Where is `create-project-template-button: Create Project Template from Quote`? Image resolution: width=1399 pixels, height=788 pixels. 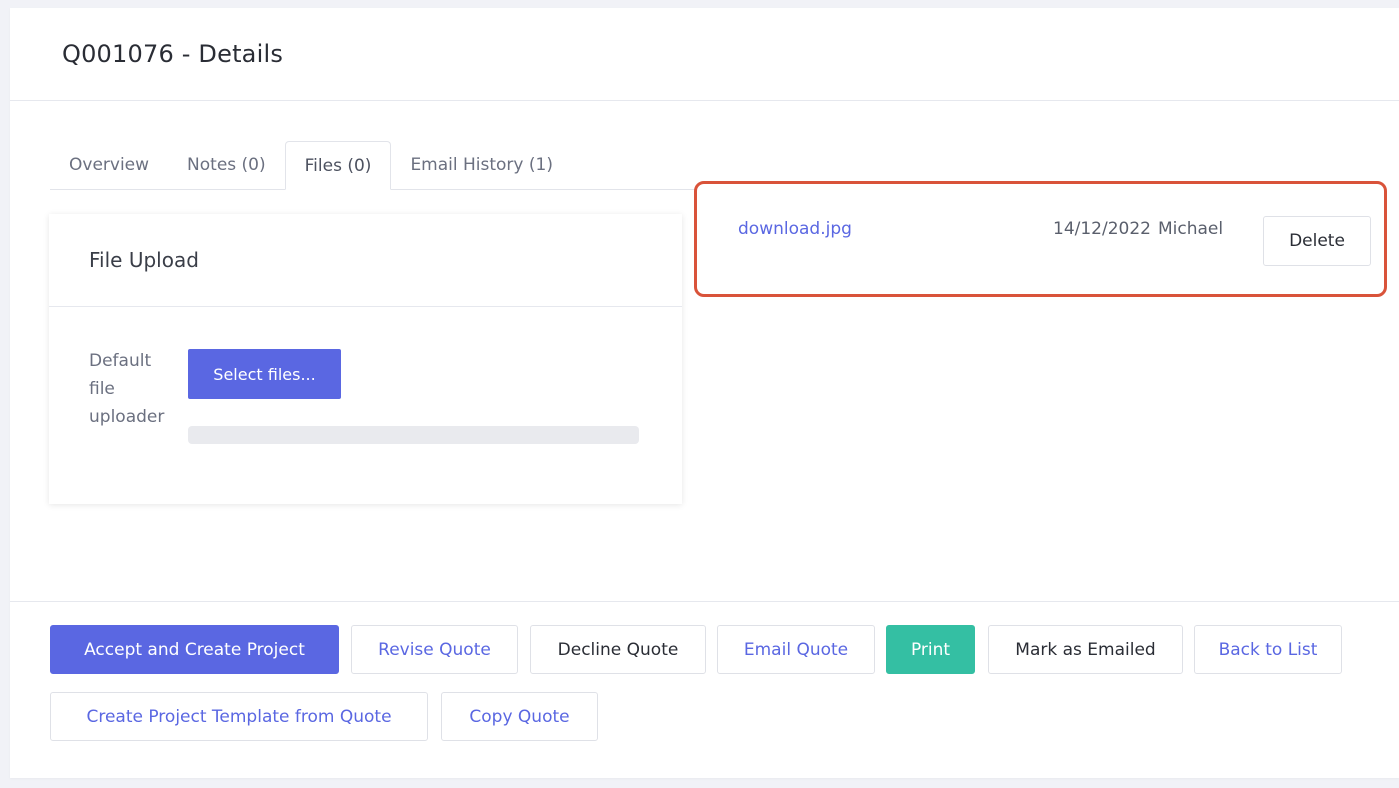
create-project-template-button: Create Project Template from Quote is located at coordinates (239, 716).